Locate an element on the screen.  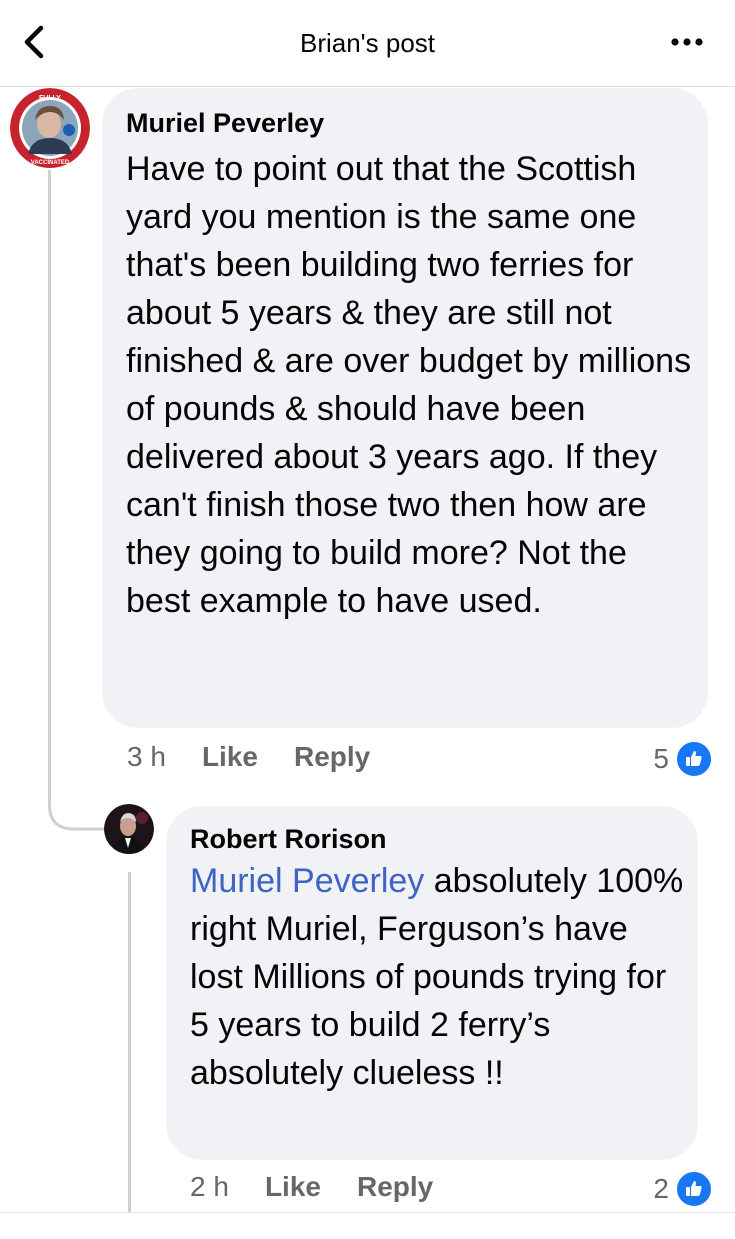
comment-actions: 3 h Like Reply is located at coordinates (248, 757).